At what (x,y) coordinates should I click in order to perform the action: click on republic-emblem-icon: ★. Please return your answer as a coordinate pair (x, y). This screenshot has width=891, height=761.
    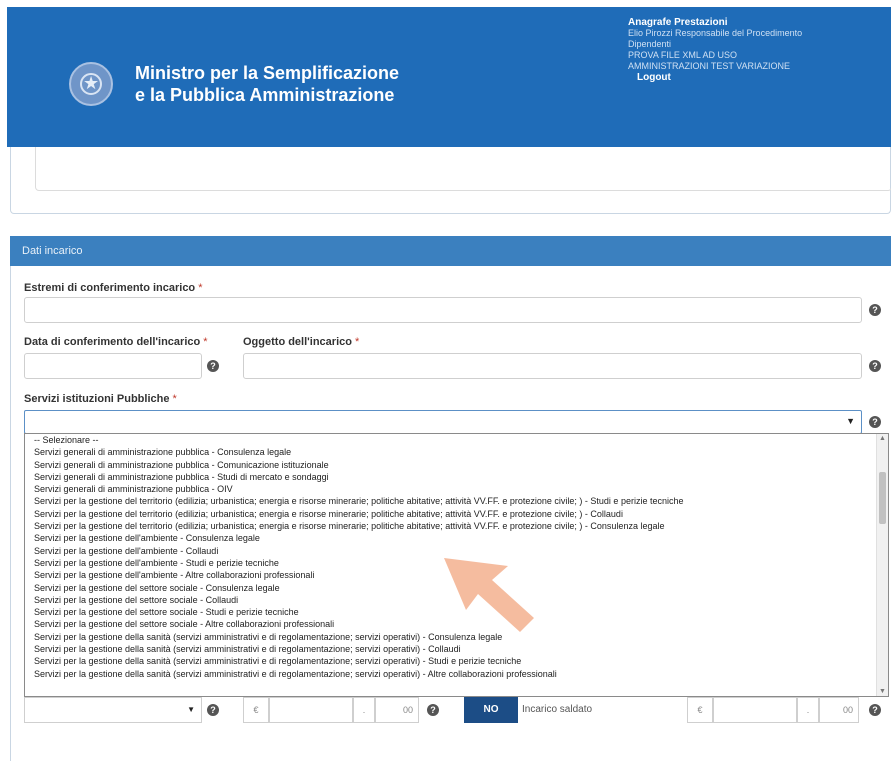
    Looking at the image, I should click on (91, 84).